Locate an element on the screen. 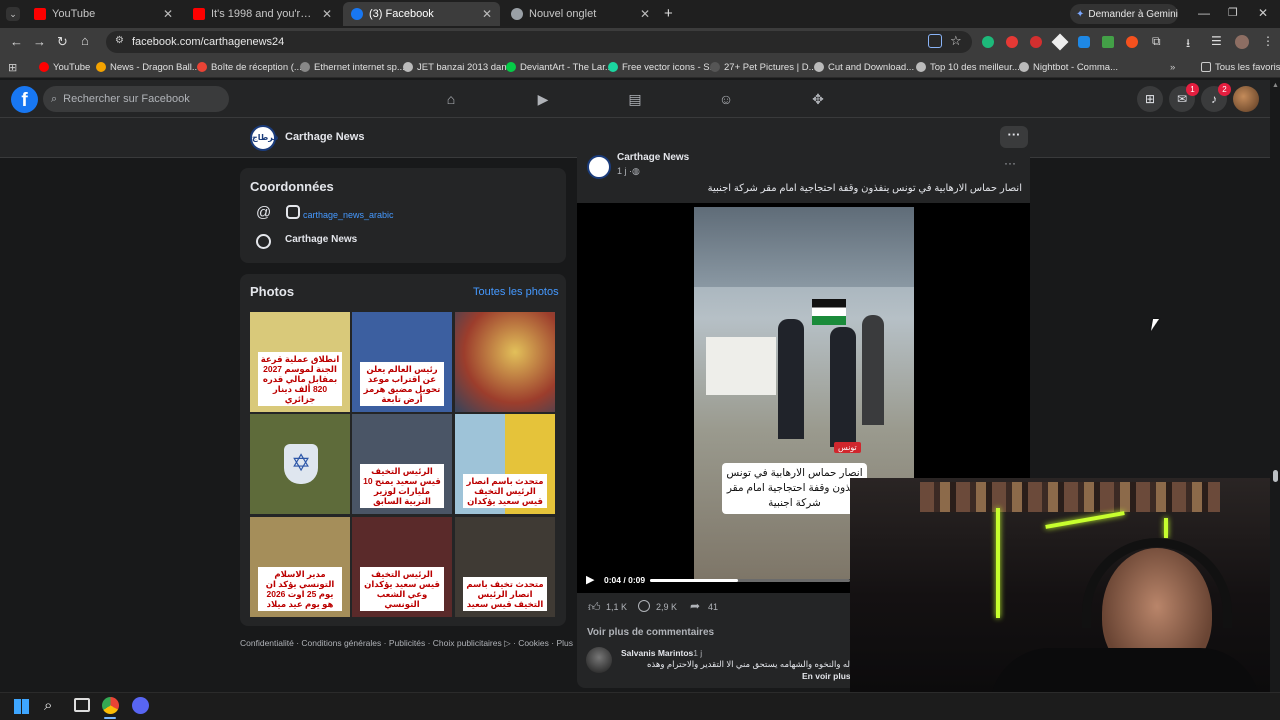 This screenshot has width=1280, height=720. new-tab-plus-icon: + is located at coordinates (668, 13).